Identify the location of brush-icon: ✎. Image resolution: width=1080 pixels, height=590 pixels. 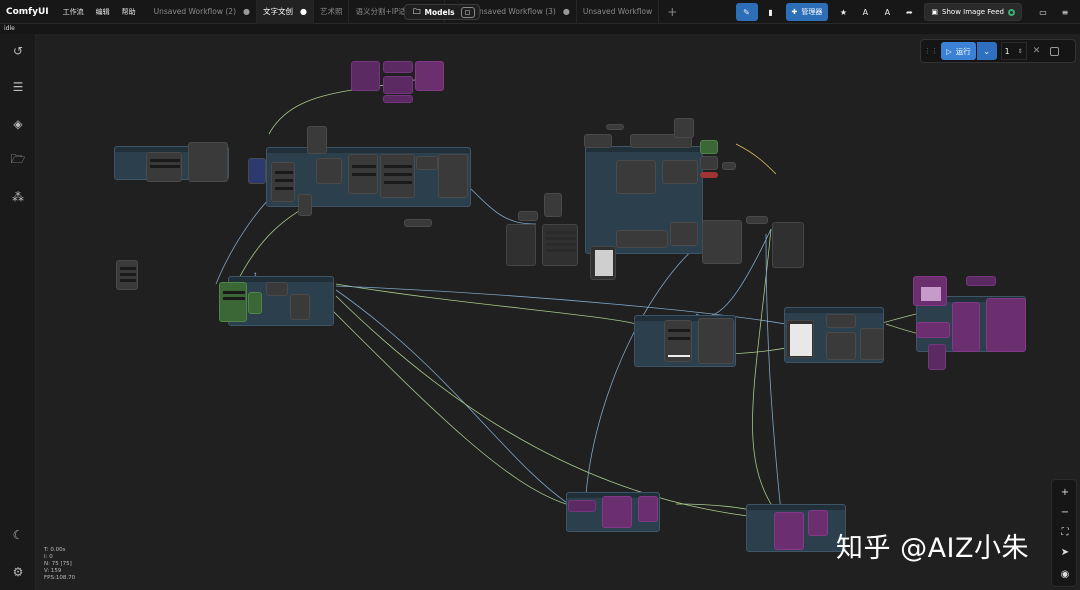
(746, 12).